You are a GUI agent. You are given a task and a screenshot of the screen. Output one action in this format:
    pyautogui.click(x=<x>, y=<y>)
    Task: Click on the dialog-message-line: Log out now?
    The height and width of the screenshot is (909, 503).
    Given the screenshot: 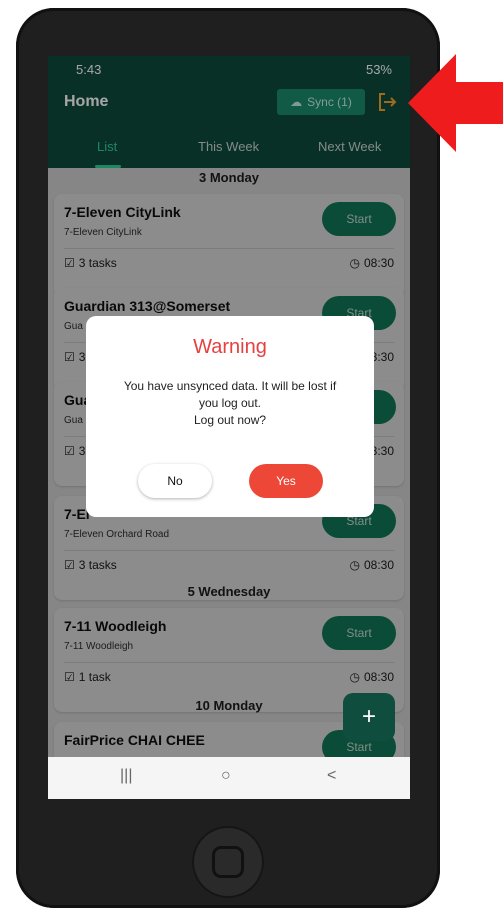 What is the action you would take?
    pyautogui.click(x=230, y=420)
    